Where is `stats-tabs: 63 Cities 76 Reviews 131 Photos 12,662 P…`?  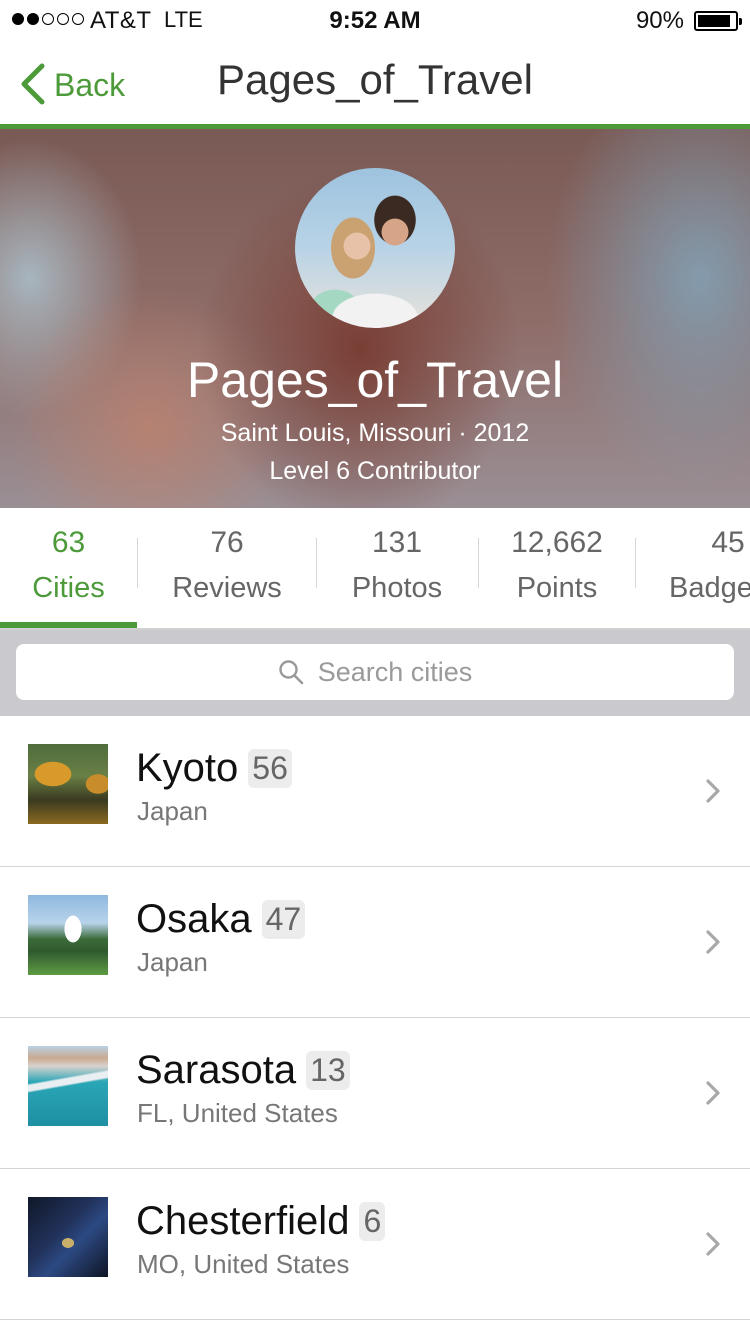 stats-tabs: 63 Cities 76 Reviews 131 Photos 12,662 P… is located at coordinates (375, 569).